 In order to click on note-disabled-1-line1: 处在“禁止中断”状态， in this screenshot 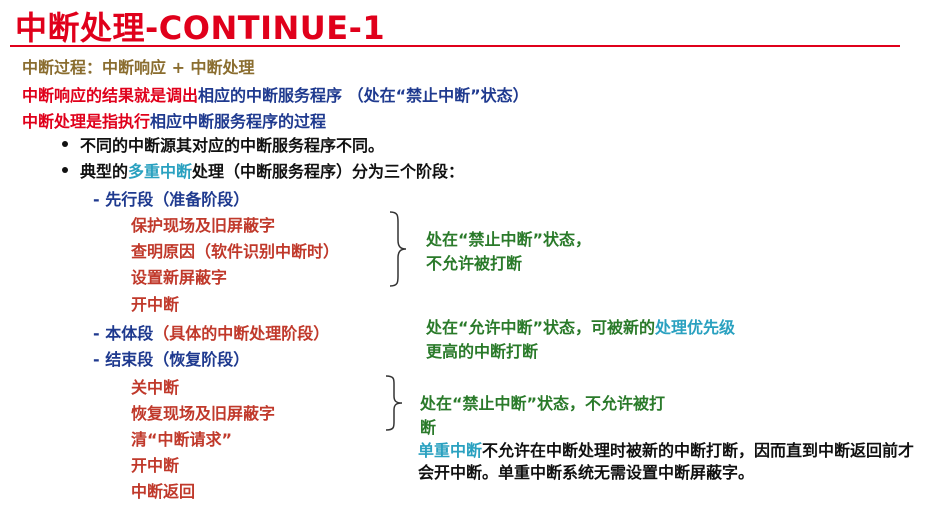, I will do `click(509, 239)`.